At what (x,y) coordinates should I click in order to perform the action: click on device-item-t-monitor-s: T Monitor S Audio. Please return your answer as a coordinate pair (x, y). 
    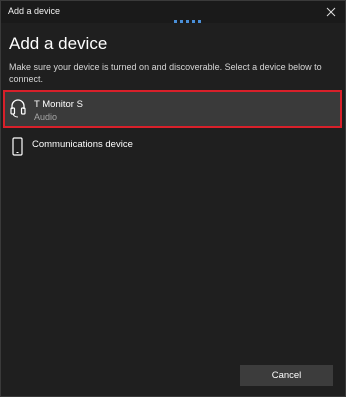
    Looking at the image, I should click on (172, 109).